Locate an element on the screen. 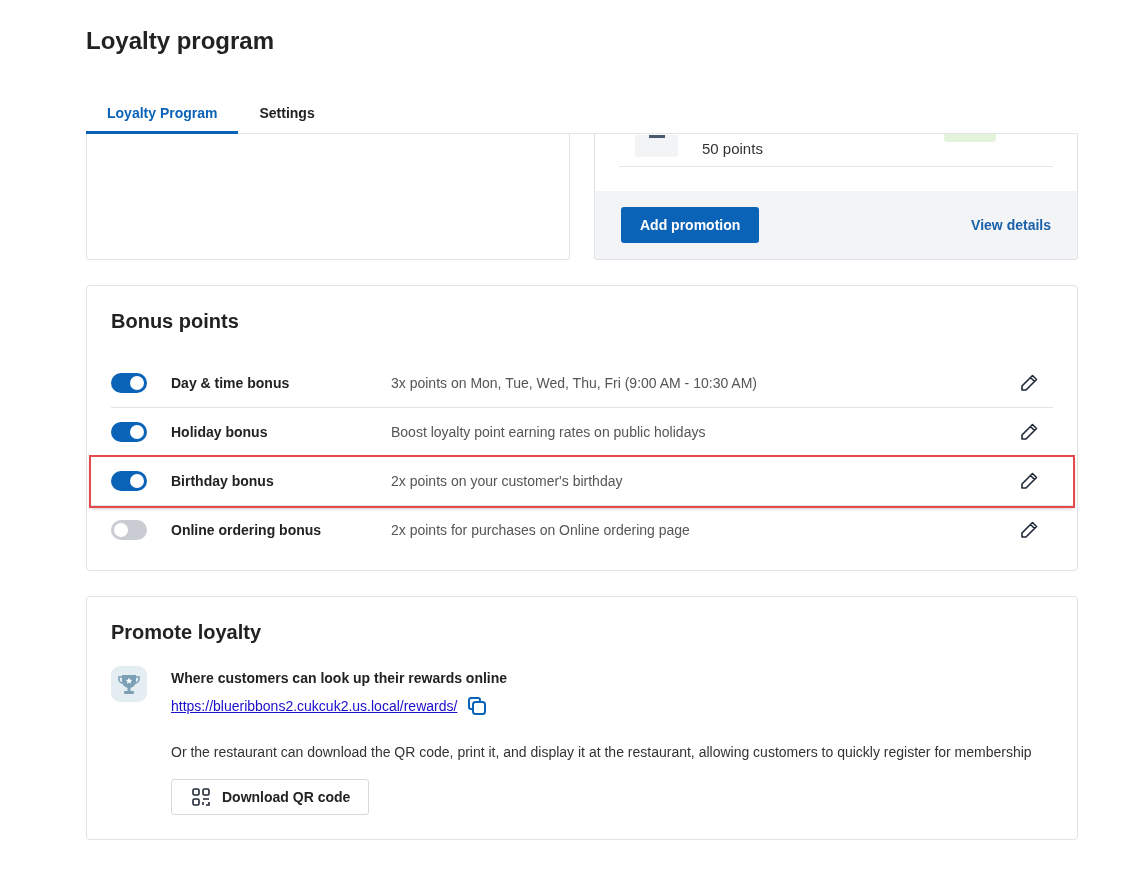  copy-icon is located at coordinates (477, 706).